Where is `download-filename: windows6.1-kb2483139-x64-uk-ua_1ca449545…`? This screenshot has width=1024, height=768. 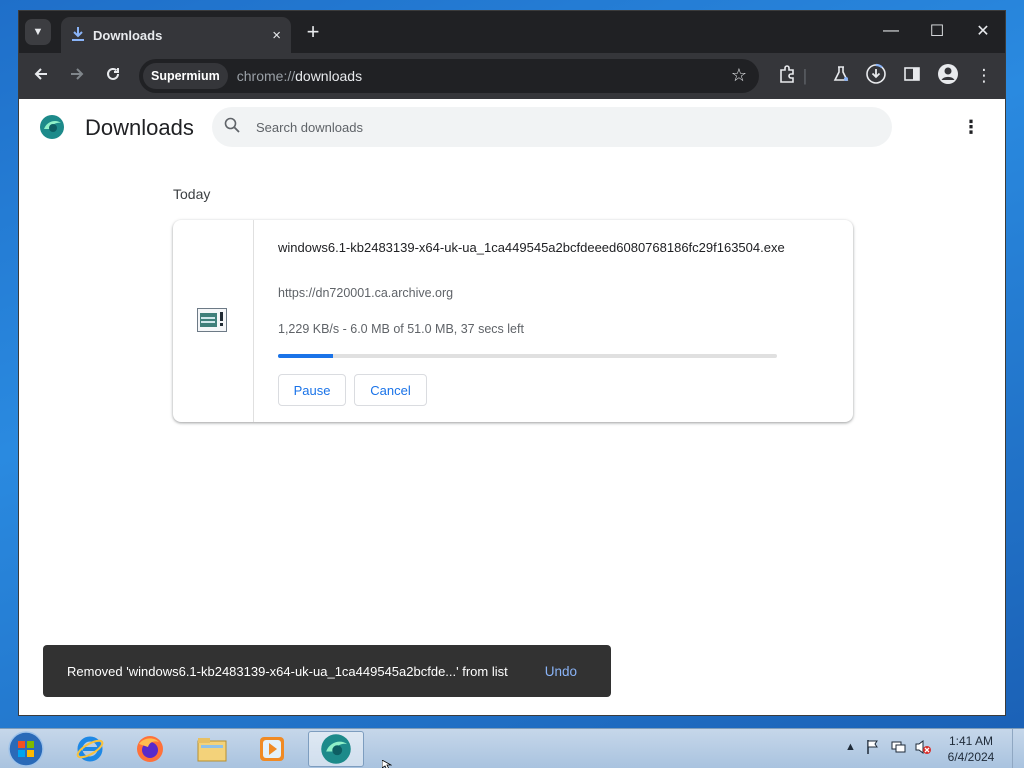 download-filename: windows6.1-kb2483139-x64-uk-ua_1ca449545… is located at coordinates (533, 248).